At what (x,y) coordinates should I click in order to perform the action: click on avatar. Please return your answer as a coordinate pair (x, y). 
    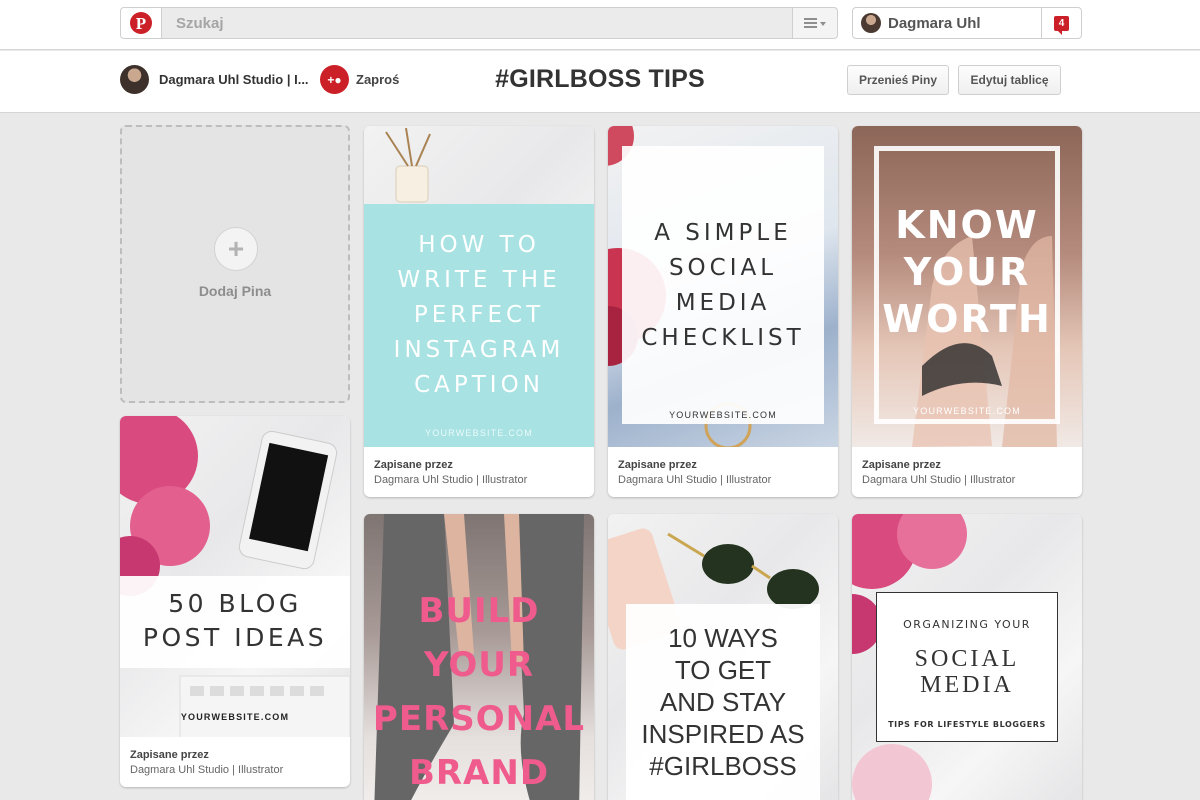
    Looking at the image, I should click on (871, 23).